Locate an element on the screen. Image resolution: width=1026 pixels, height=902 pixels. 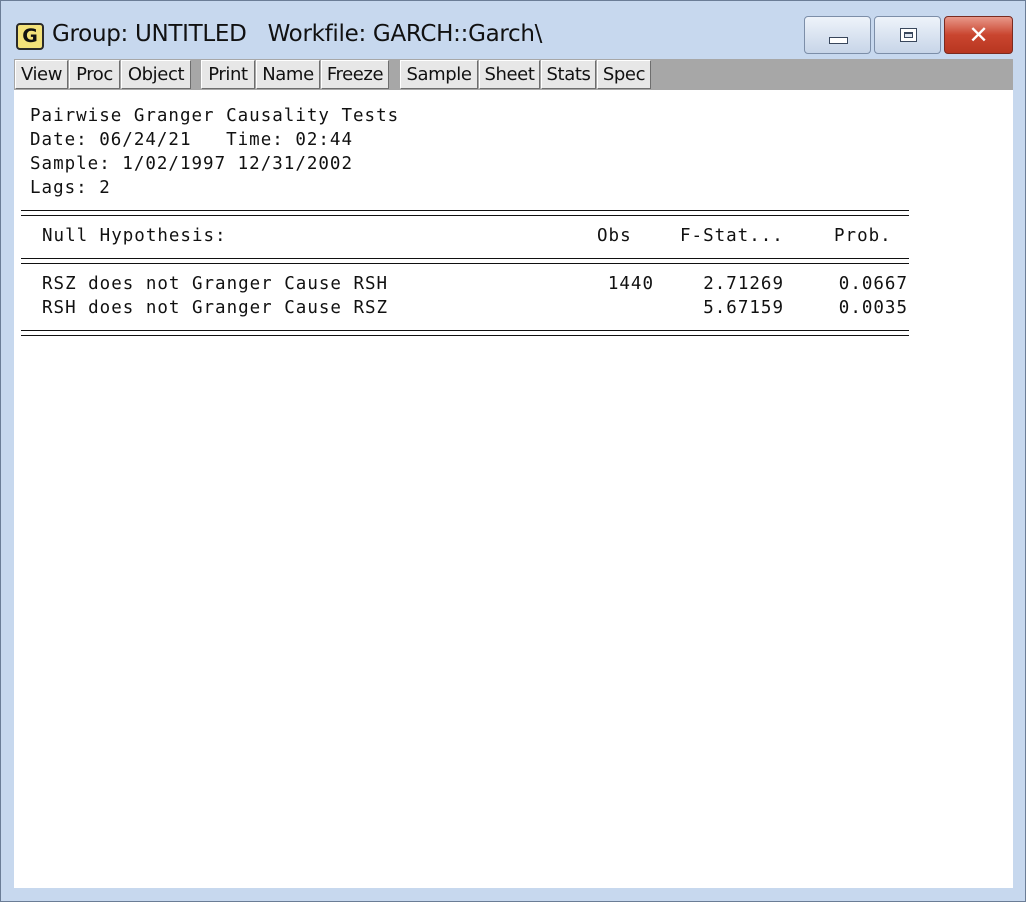
col-header-obs: Obs is located at coordinates (614, 236).